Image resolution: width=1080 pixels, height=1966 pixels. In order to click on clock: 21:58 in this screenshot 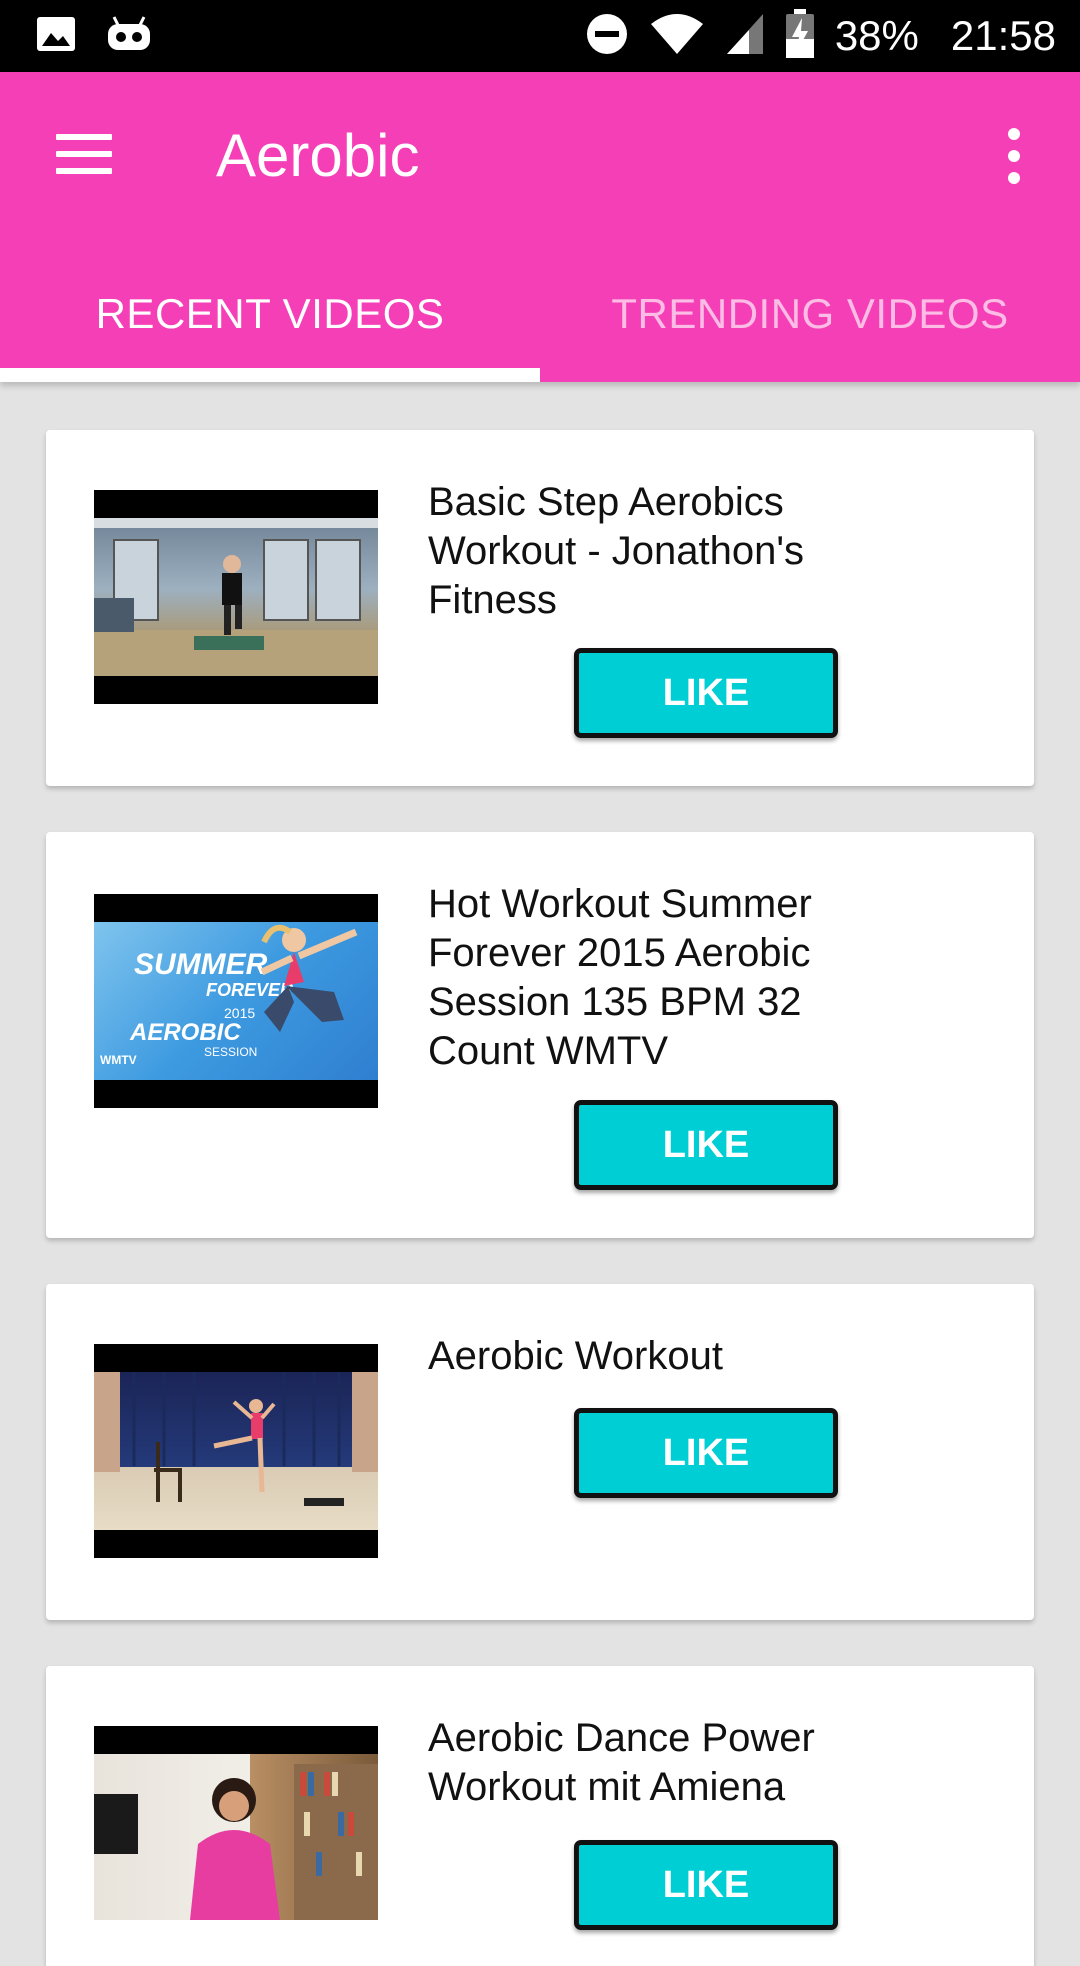, I will do `click(1003, 35)`.